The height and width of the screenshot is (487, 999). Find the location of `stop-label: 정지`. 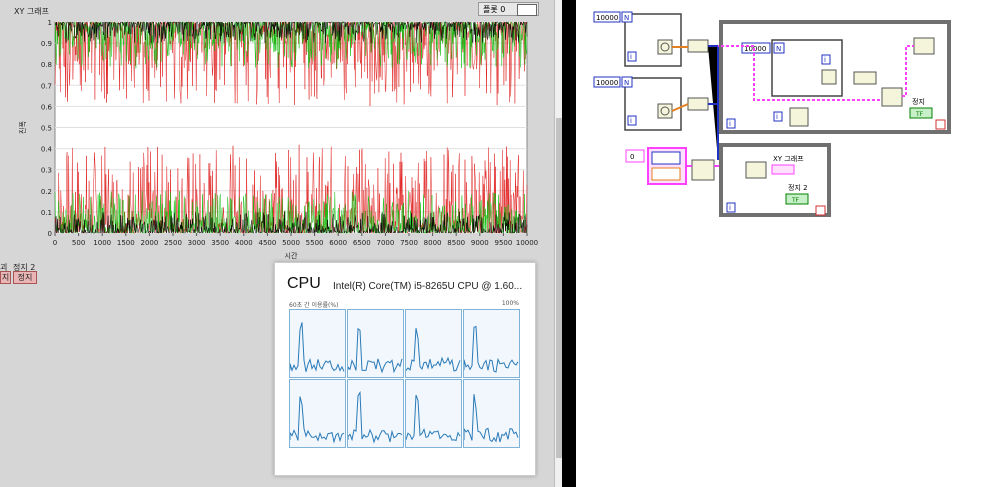

stop-label: 정지 is located at coordinates (918, 101).